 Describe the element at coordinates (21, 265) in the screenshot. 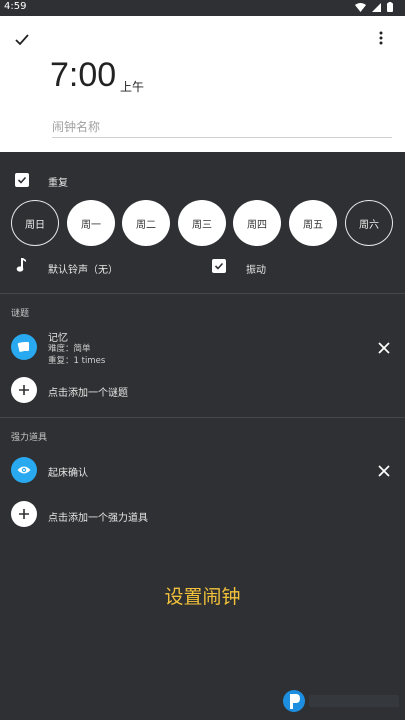

I see `music-note-icon` at that location.